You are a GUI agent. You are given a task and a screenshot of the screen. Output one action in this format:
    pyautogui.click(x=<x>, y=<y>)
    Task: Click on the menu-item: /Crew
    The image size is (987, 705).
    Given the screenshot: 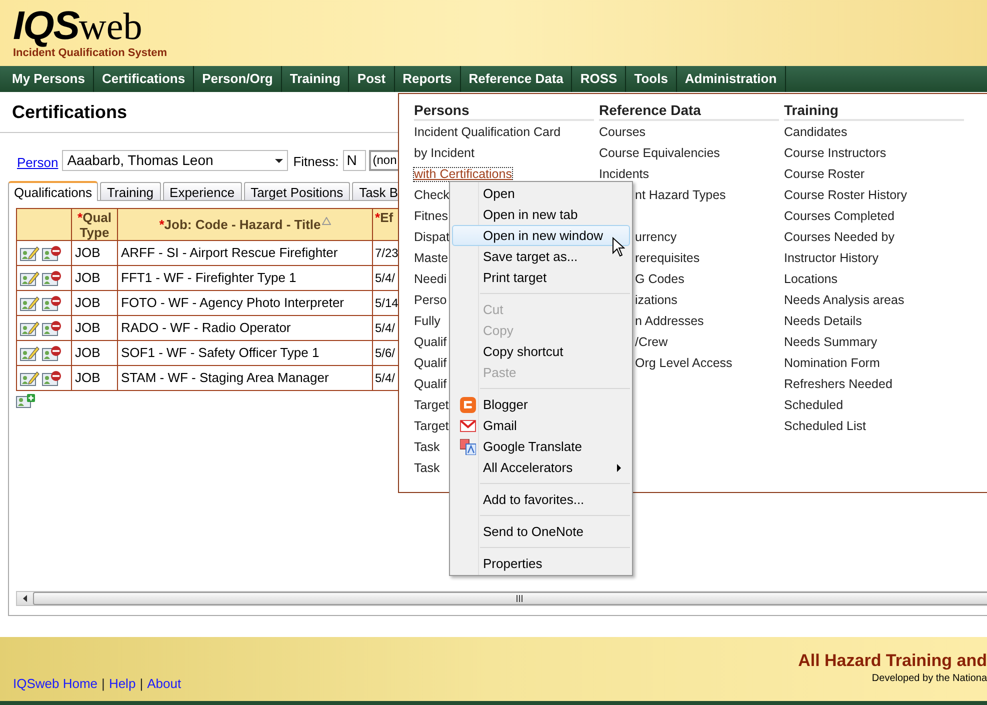 What is the action you would take?
    pyautogui.click(x=651, y=342)
    